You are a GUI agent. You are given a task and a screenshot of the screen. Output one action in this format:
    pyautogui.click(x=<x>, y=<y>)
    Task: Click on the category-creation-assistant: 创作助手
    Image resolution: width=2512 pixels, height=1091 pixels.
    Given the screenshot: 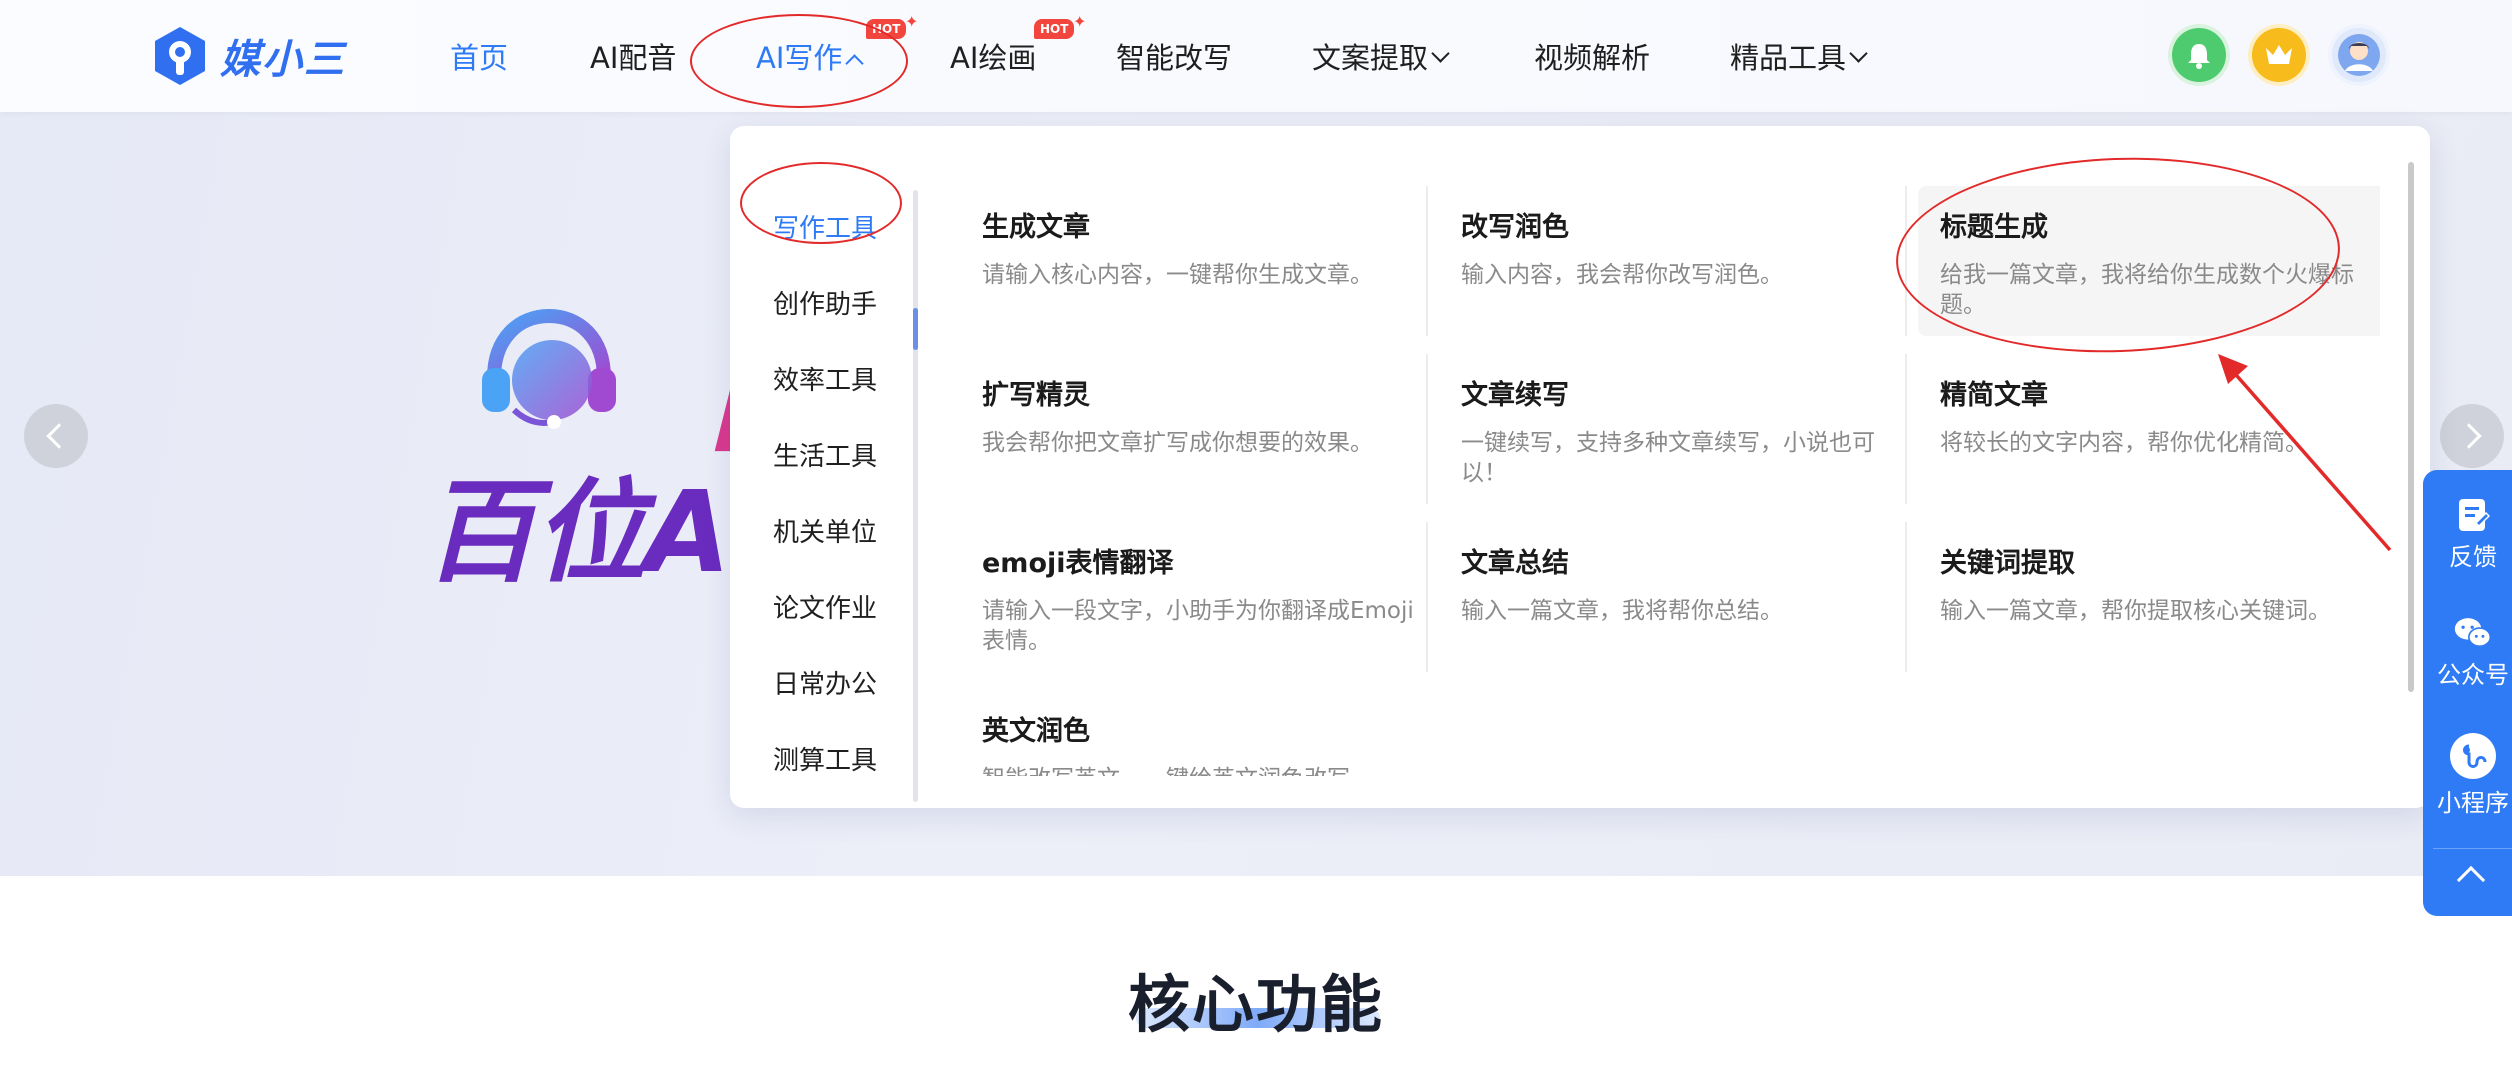 What is the action you would take?
    pyautogui.click(x=825, y=305)
    